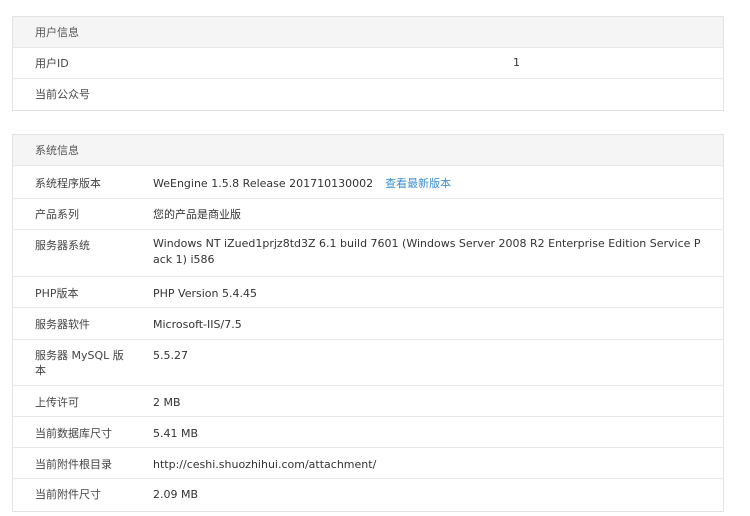 This screenshot has width=750, height=516. I want to click on server-software-row: 服务器软件 Microsoft-IIS/7.5, so click(368, 324).